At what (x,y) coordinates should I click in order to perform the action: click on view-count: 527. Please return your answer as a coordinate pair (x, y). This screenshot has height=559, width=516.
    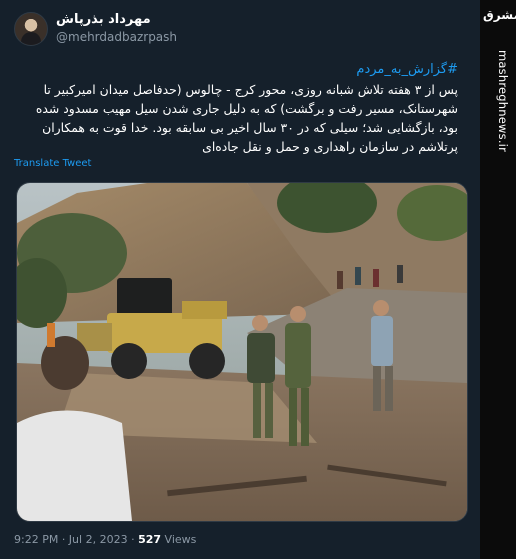
    Looking at the image, I should click on (150, 539).